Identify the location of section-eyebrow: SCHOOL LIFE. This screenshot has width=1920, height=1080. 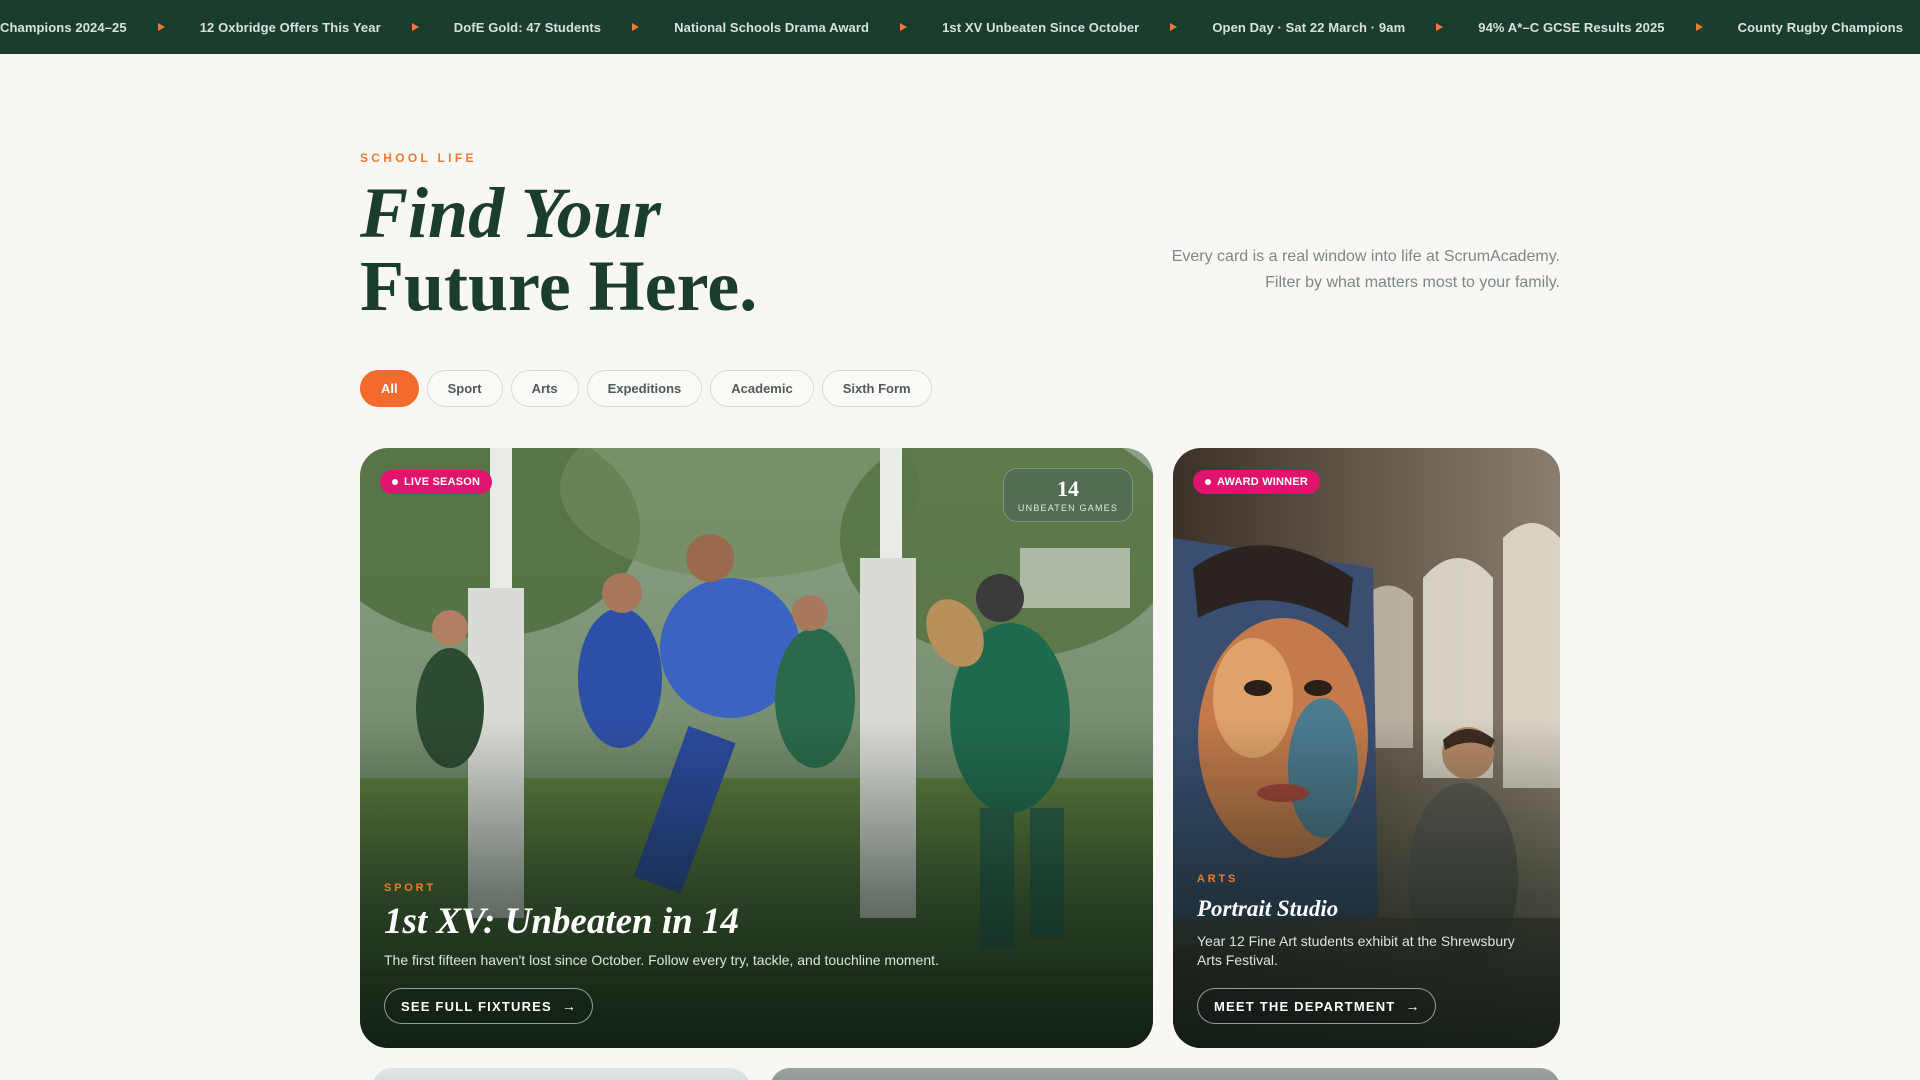
(418, 158).